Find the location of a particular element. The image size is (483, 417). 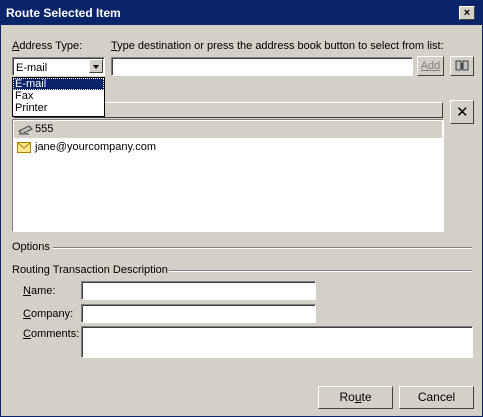

close-button: × is located at coordinates (467, 13).